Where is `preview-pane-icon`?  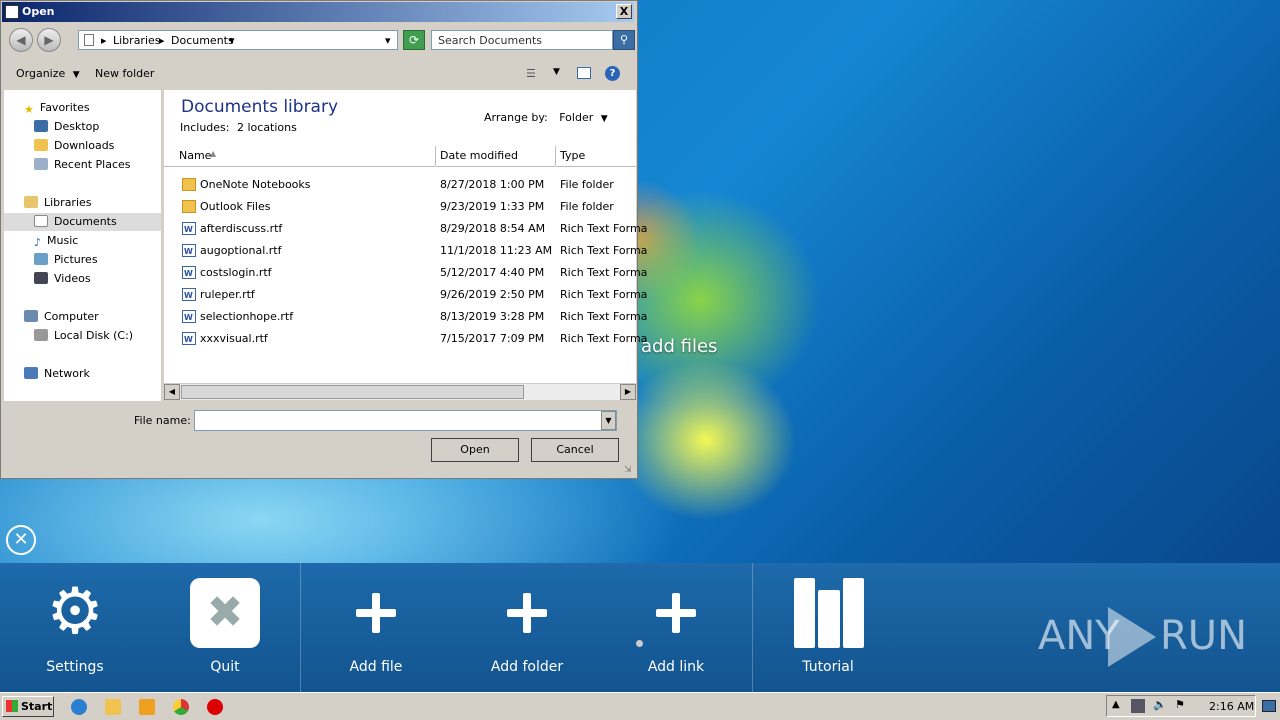 preview-pane-icon is located at coordinates (584, 73).